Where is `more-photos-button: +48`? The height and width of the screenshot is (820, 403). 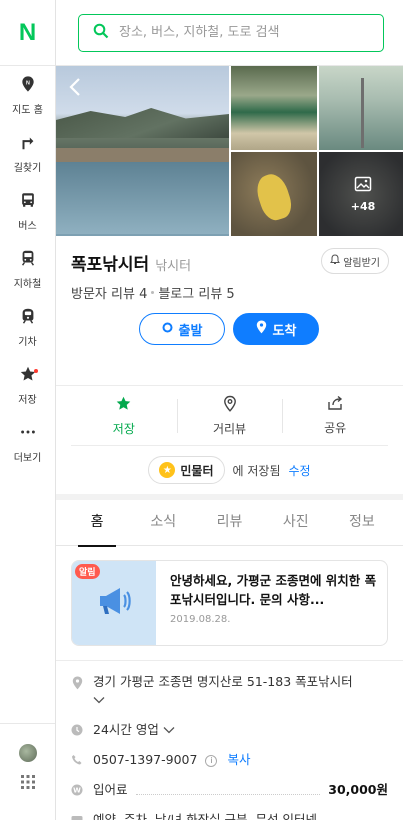
more-photos-button: +48 is located at coordinates (361, 194).